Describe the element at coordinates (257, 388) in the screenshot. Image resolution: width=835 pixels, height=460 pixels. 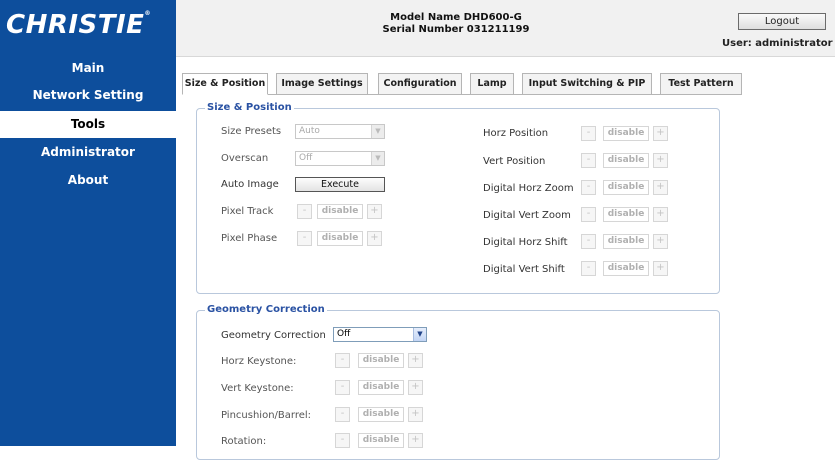
I see `vert-keystone-label: Vert Keystone:` at that location.